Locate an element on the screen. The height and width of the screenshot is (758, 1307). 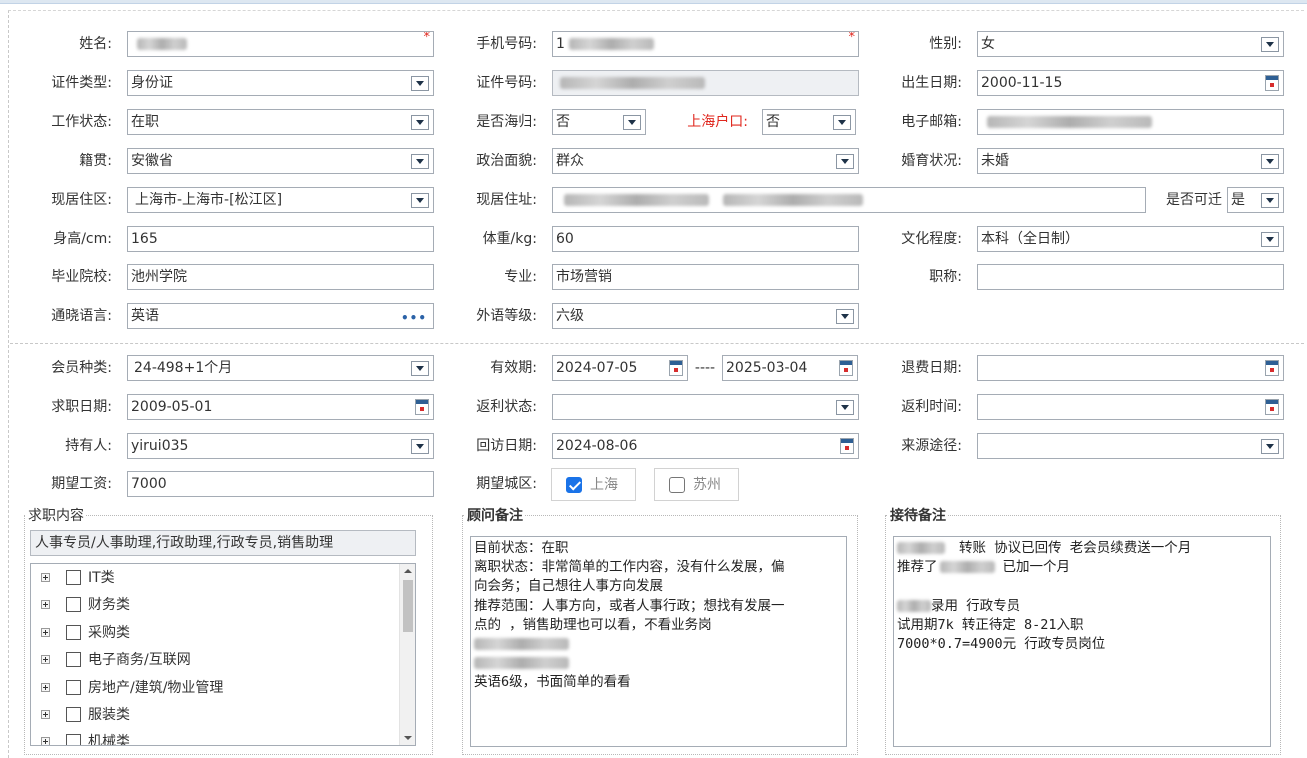
tree-item-label: 电子商务/互联网 is located at coordinates (139, 660).